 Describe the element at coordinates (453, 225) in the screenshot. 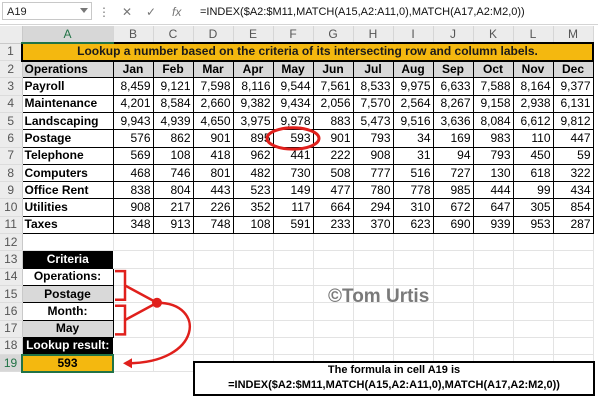

I see `data-cell: 690` at that location.